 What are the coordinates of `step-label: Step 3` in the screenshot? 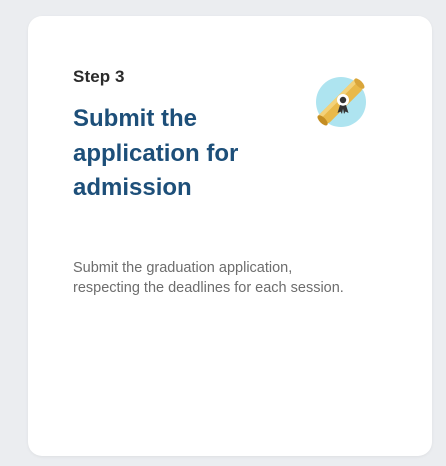 It's located at (99, 76).